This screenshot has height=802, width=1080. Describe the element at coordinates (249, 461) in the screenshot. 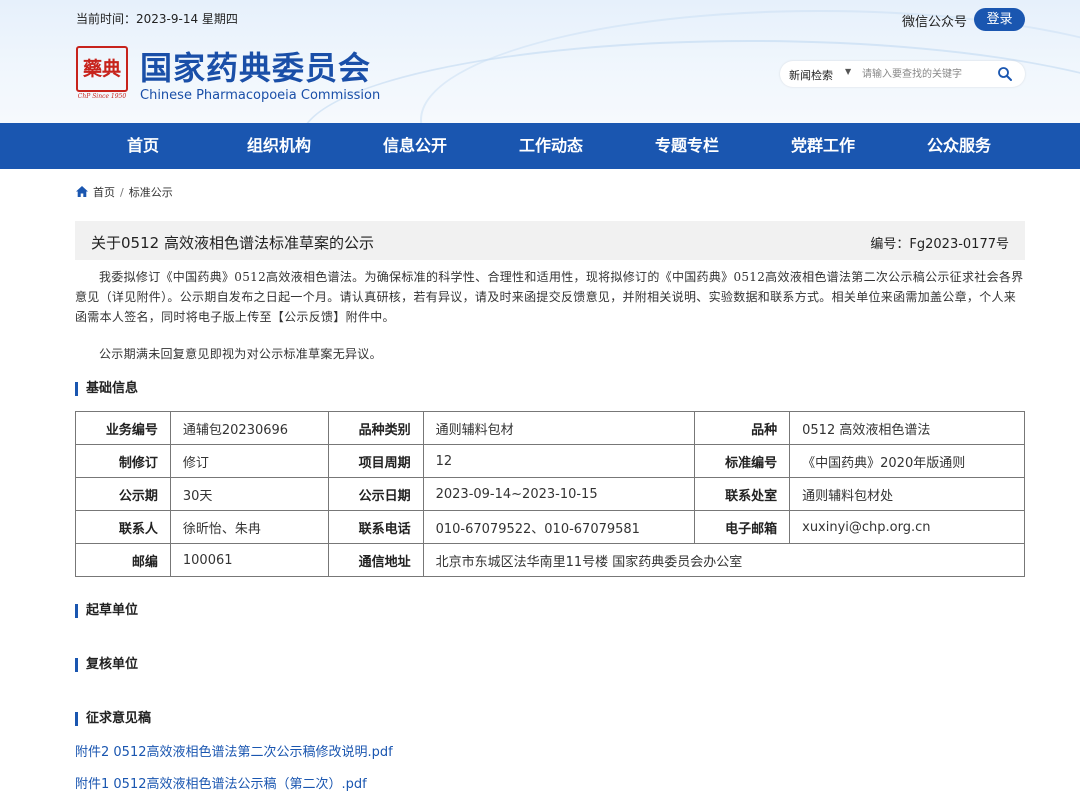

I see `table-value: 修订` at that location.